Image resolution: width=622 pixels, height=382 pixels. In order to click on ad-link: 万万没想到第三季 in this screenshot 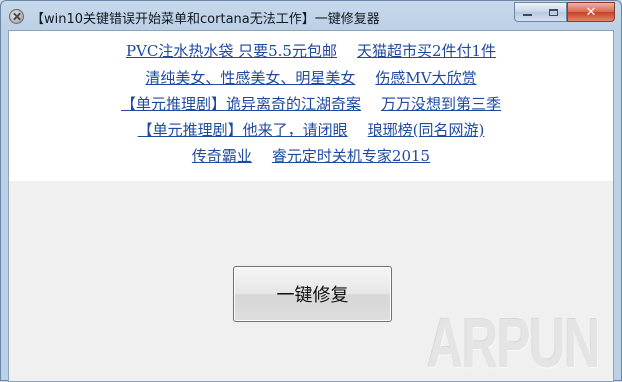, I will do `click(441, 104)`.